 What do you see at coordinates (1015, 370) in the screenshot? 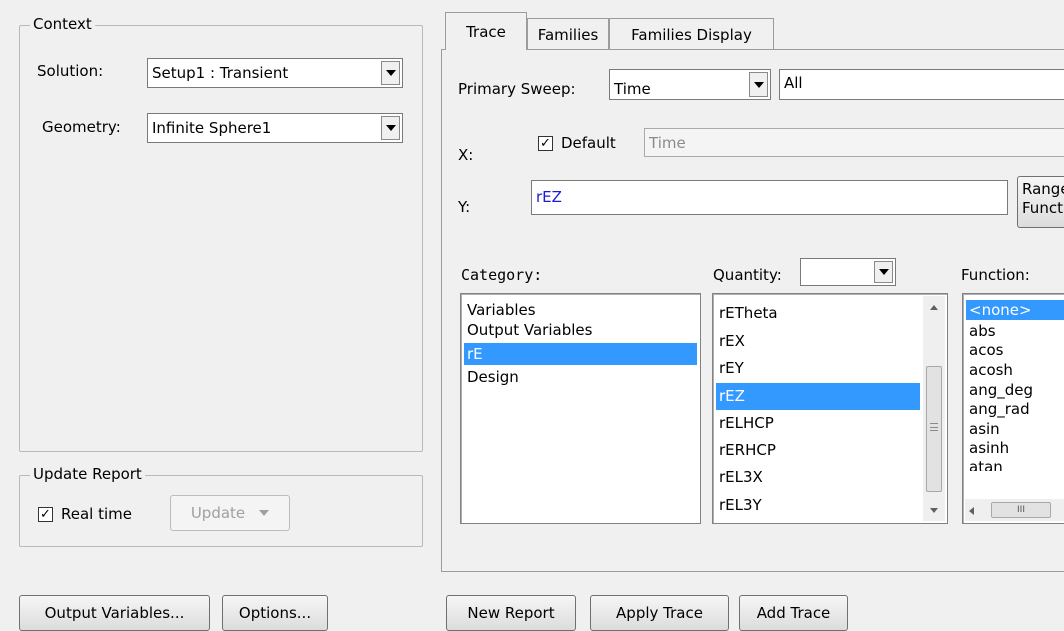
I see `list-item: acosh` at bounding box center [1015, 370].